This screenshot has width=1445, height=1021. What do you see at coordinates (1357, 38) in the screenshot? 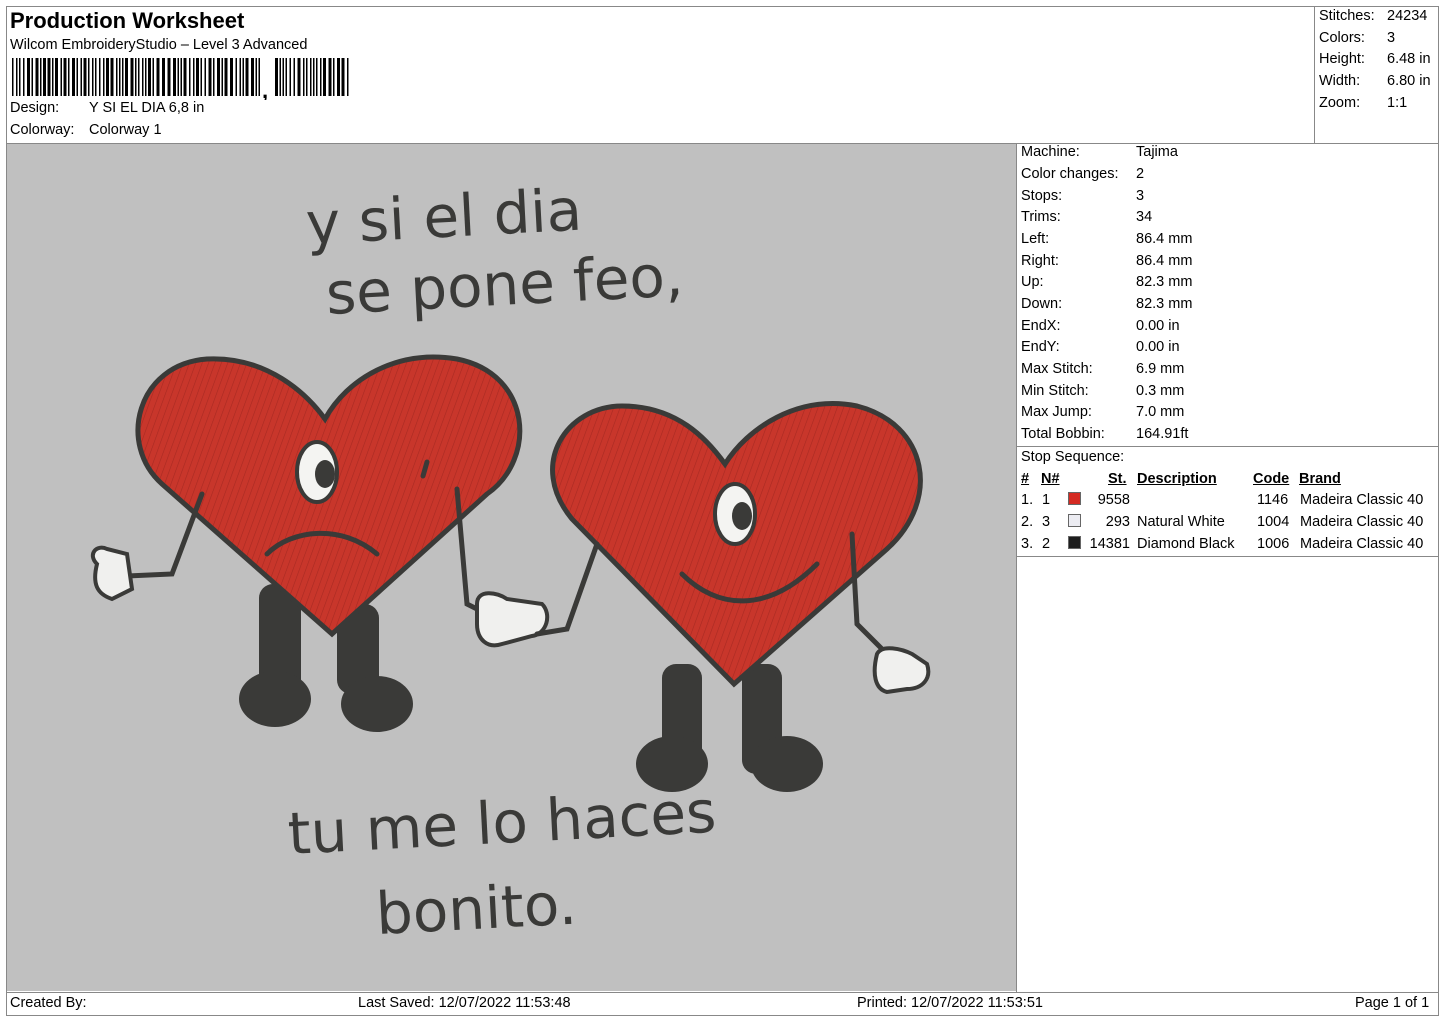
I see `colors-row: Colors: 3` at bounding box center [1357, 38].